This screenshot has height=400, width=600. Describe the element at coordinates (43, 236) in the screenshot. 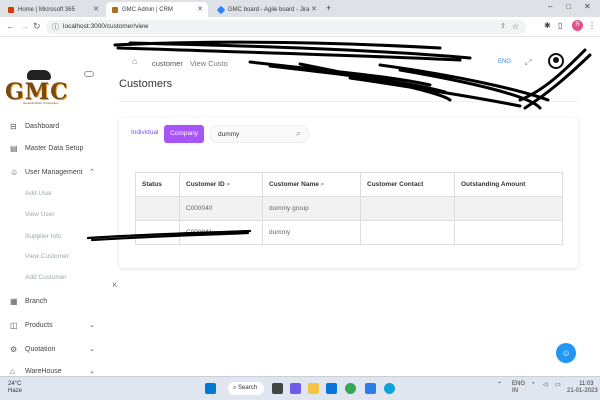

I see `sidebar-sub-supplier-info: Supplier Info` at that location.